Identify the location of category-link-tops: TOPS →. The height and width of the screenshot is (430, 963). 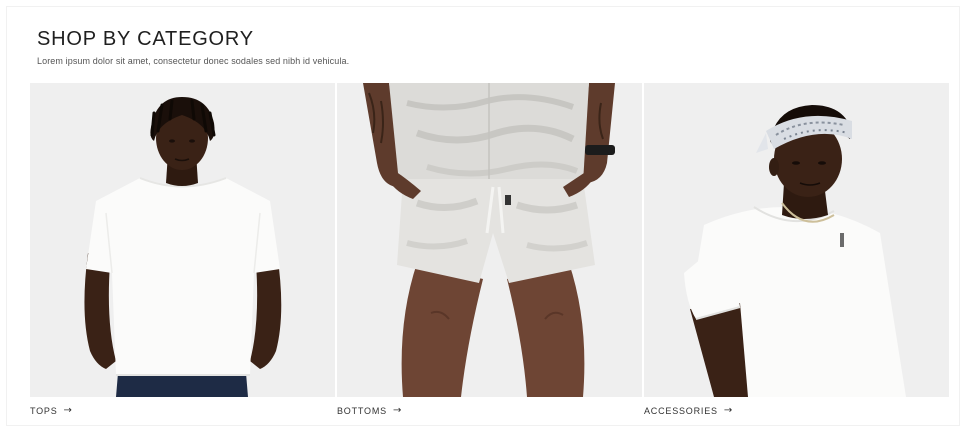
(51, 411).